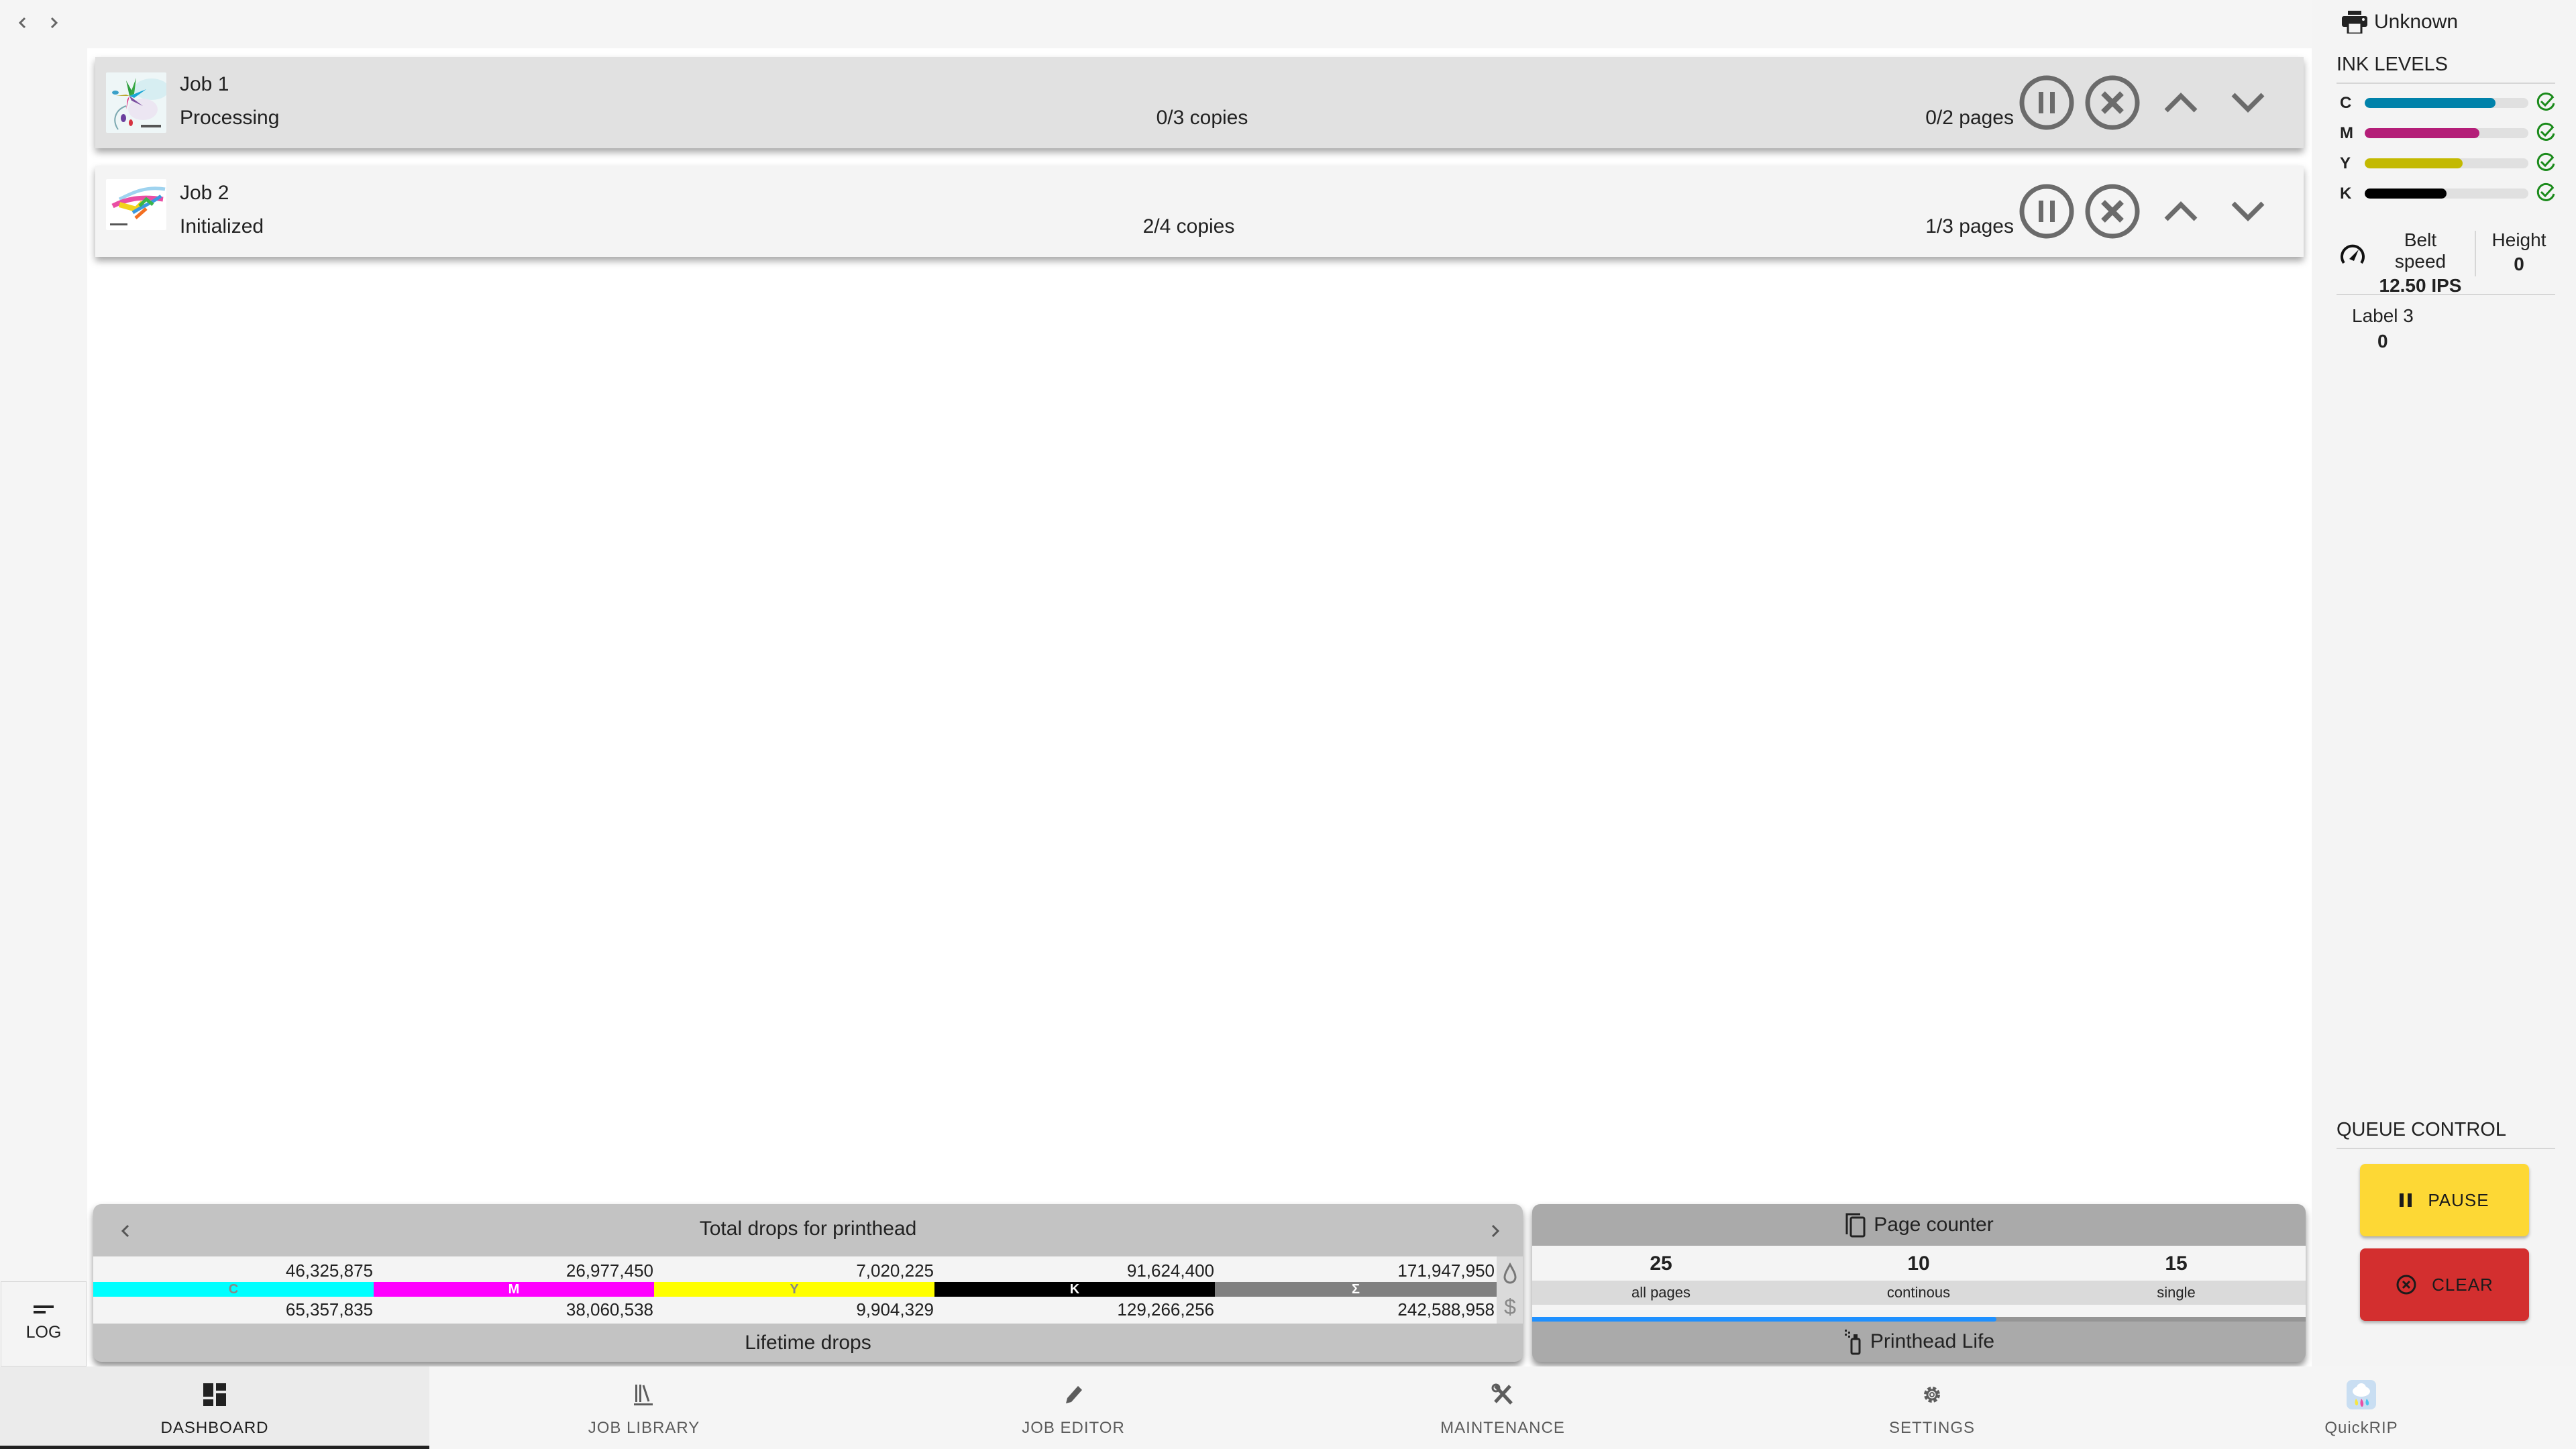 This screenshot has width=2576, height=1449. I want to click on drops-unit-toggle: $, so click(1510, 1290).